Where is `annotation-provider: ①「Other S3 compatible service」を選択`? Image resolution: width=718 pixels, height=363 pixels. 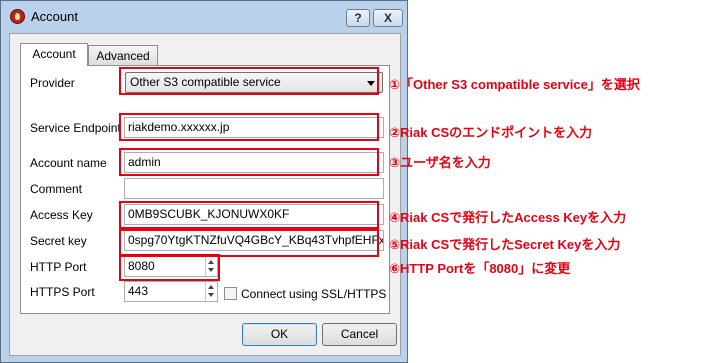
annotation-provider: ①「Other S3 compatible service」を選択 is located at coordinates (514, 84).